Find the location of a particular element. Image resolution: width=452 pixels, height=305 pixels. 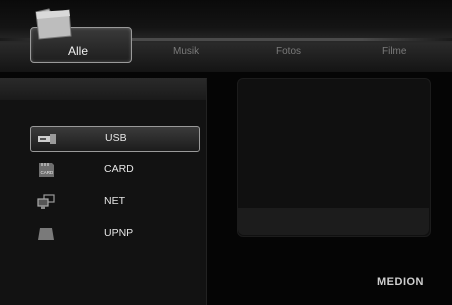

svg-text: CARD is located at coordinates (48, 172).